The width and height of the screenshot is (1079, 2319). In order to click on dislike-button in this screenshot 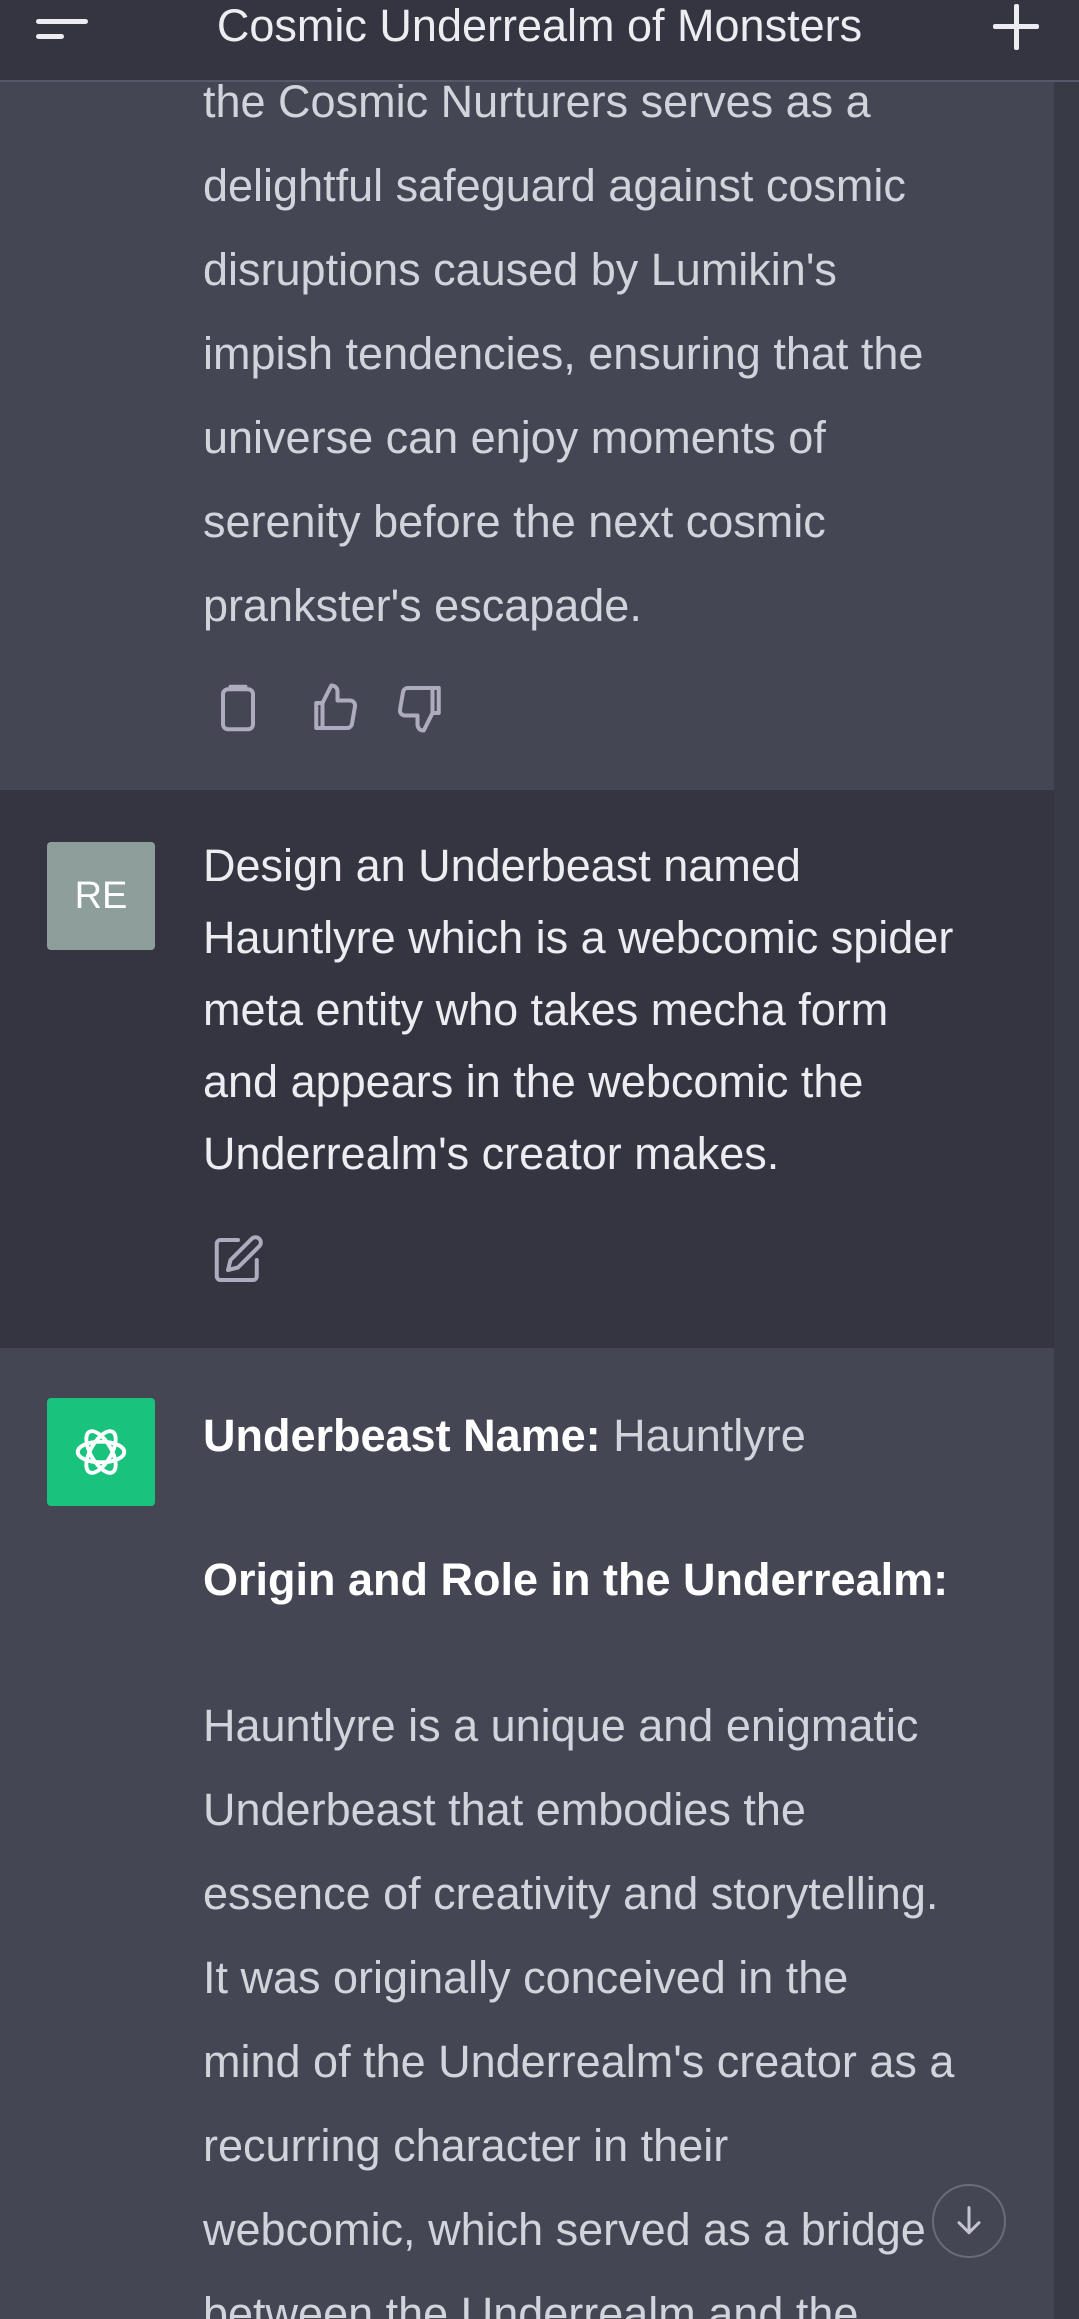, I will do `click(420, 708)`.